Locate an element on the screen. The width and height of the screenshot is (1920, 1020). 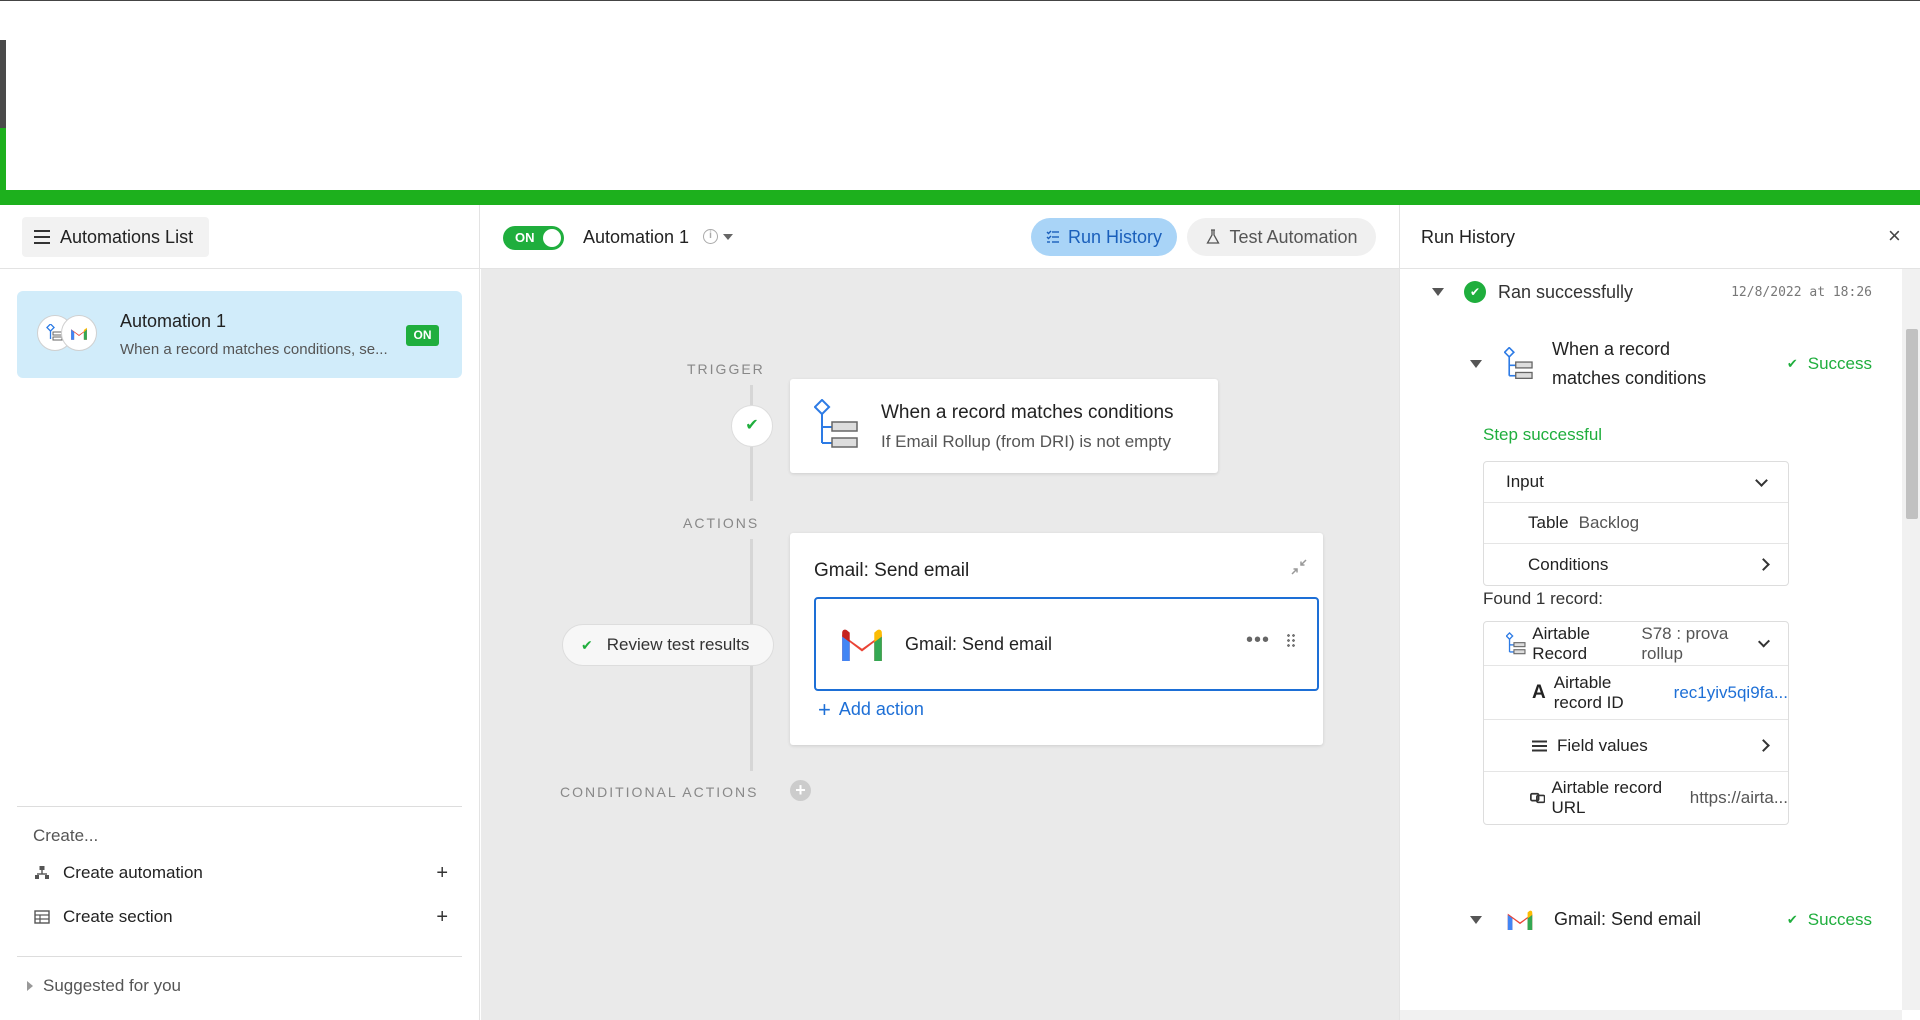
review-label: Review test results is located at coordinates (678, 644).